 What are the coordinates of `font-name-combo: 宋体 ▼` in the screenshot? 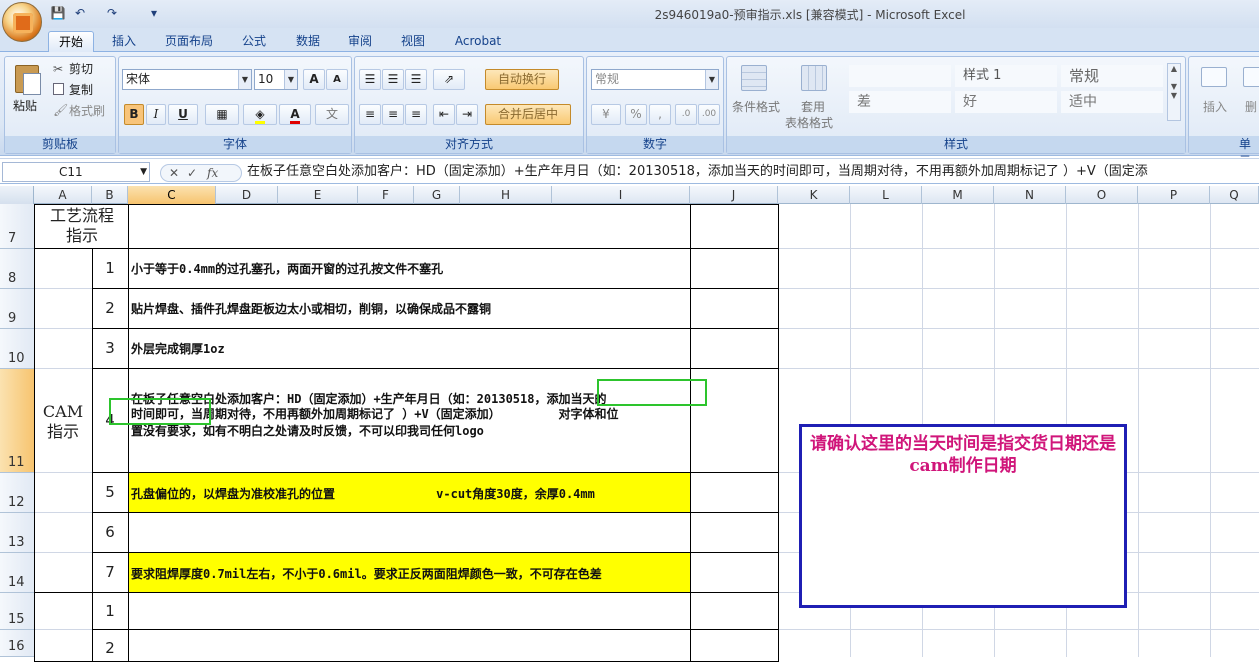 It's located at (187, 79).